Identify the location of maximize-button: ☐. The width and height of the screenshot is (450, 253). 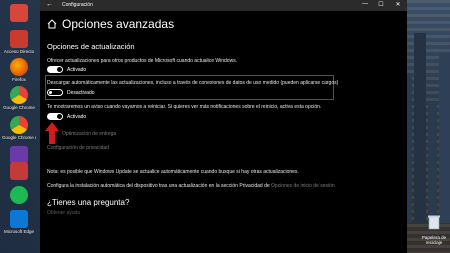
(381, 4).